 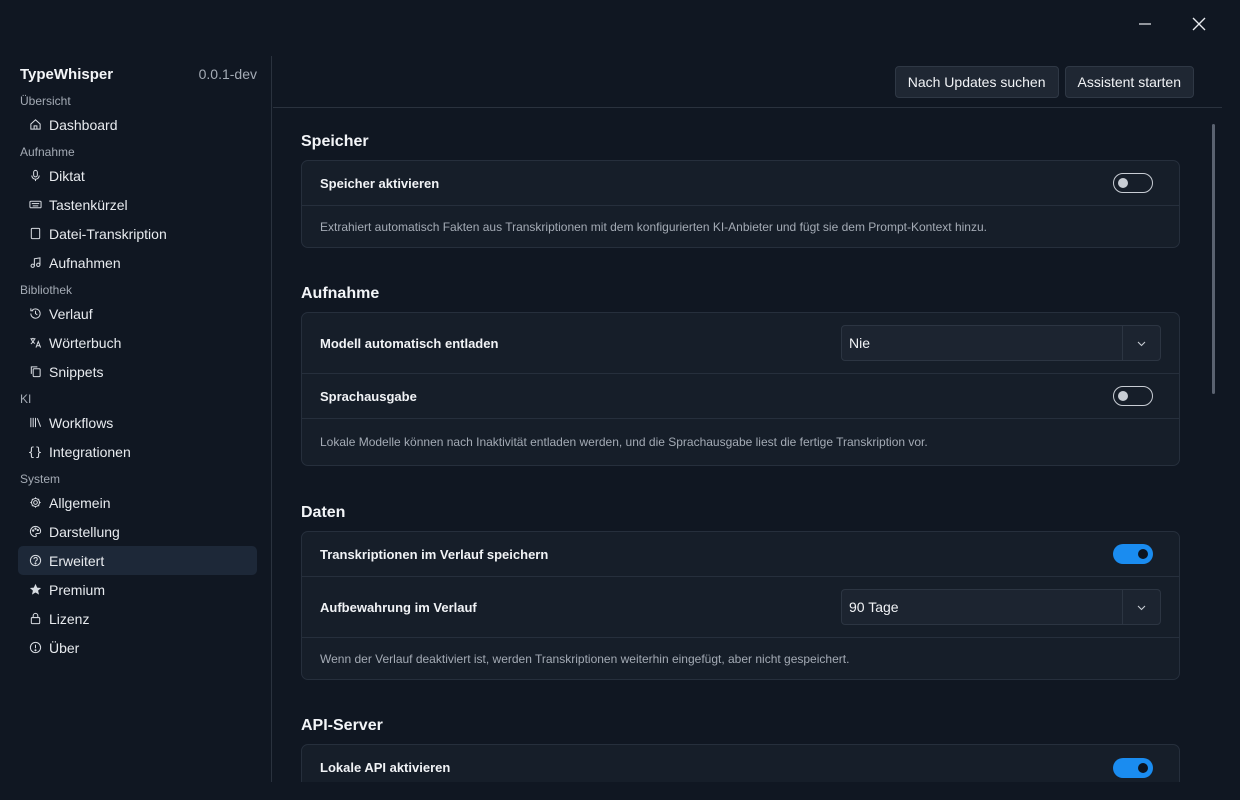 What do you see at coordinates (1001, 607) in the screenshot?
I see `retention-select: 90 Tage` at bounding box center [1001, 607].